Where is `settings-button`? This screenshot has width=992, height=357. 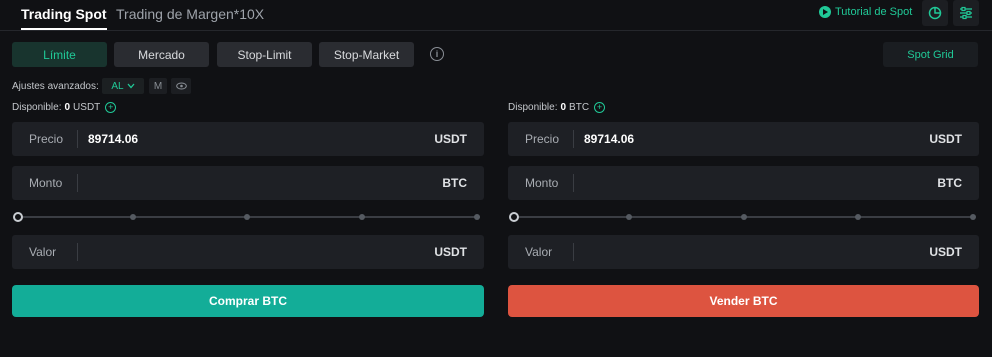 settings-button is located at coordinates (966, 13).